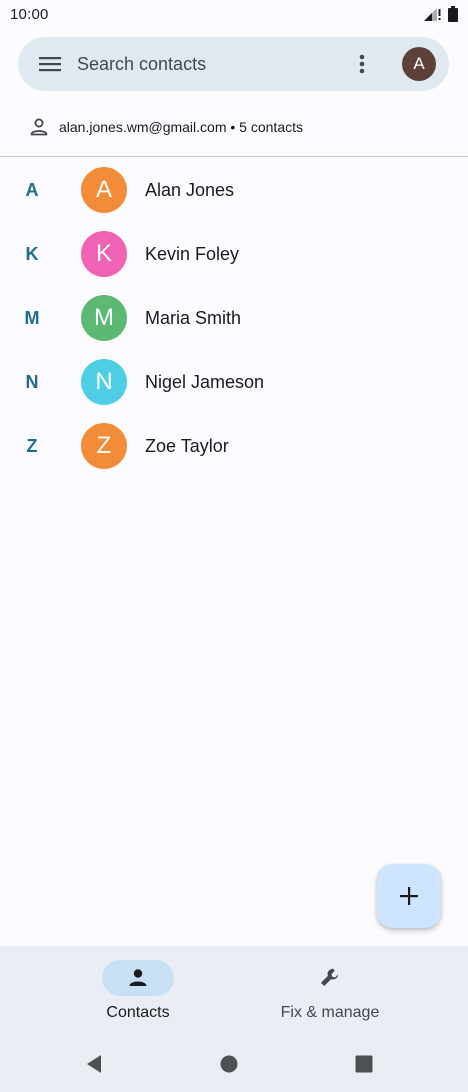 This screenshot has width=468, height=1092. Describe the element at coordinates (205, 382) in the screenshot. I see `contact-name: Nigel Jameson` at that location.